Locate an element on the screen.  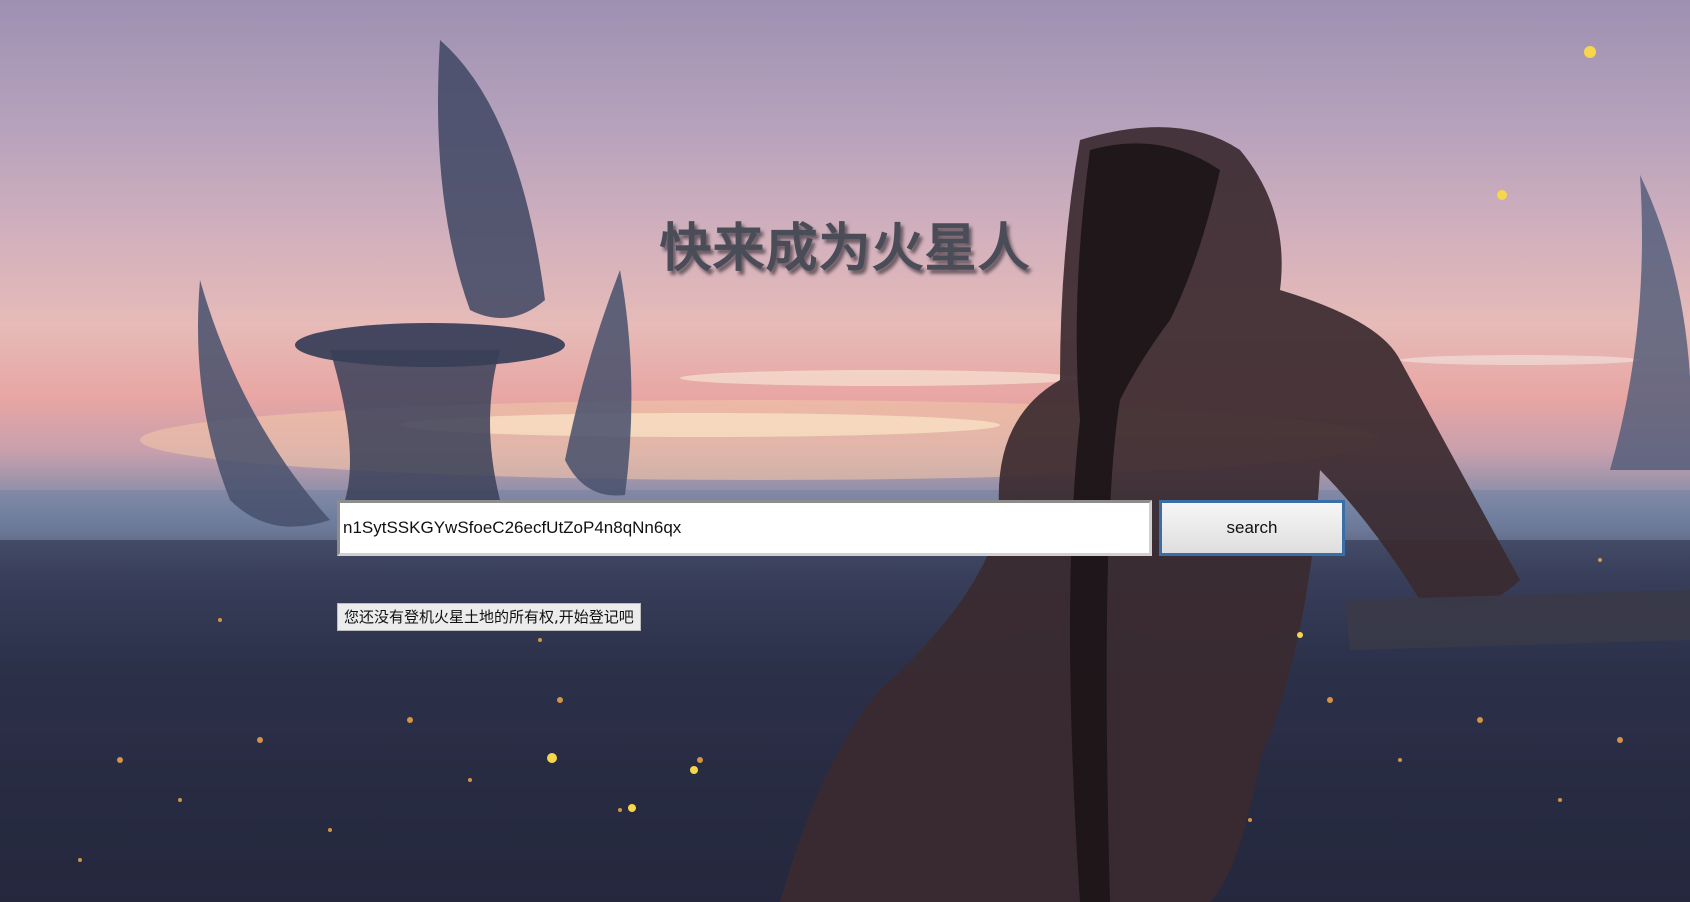
search-button: search is located at coordinates (1252, 528).